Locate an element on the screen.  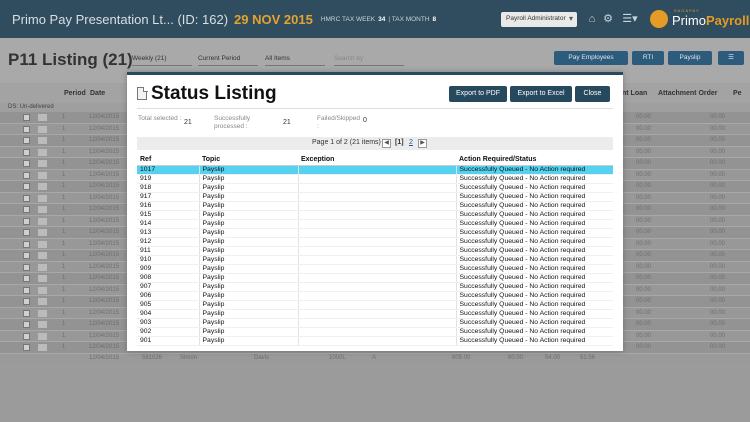
export-pdf-button: Export to PDF is located at coordinates (478, 94).